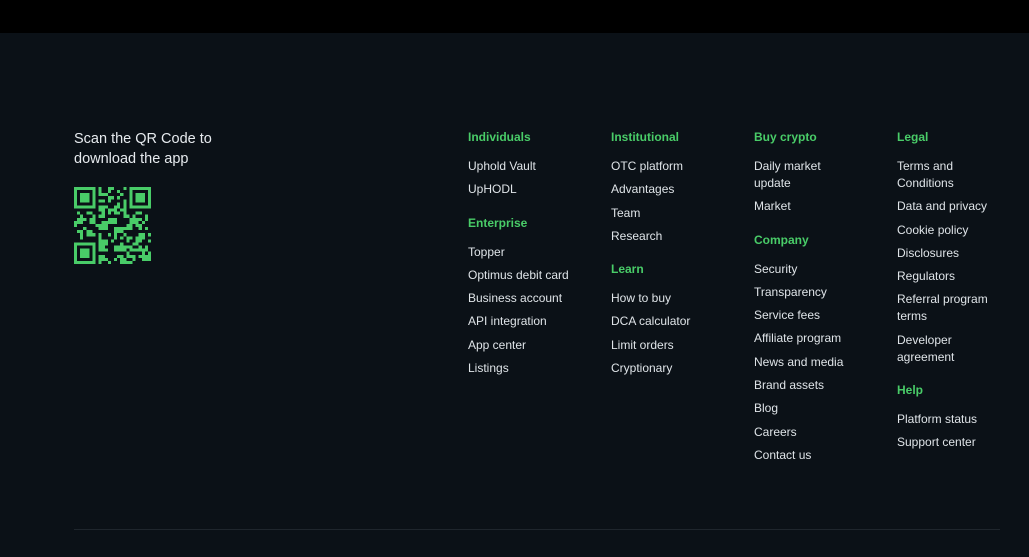  What do you see at coordinates (650, 189) in the screenshot?
I see `footer-link-advantages: Advantages` at bounding box center [650, 189].